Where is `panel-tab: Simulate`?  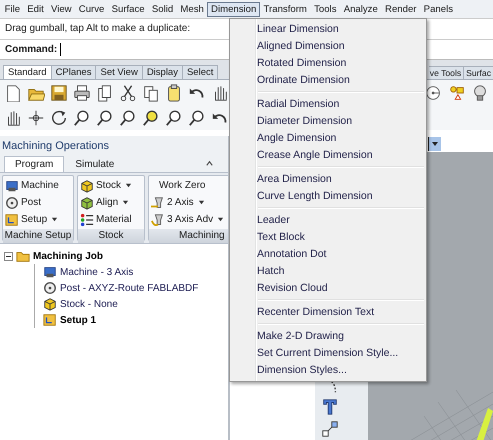 panel-tab: Simulate is located at coordinates (95, 164).